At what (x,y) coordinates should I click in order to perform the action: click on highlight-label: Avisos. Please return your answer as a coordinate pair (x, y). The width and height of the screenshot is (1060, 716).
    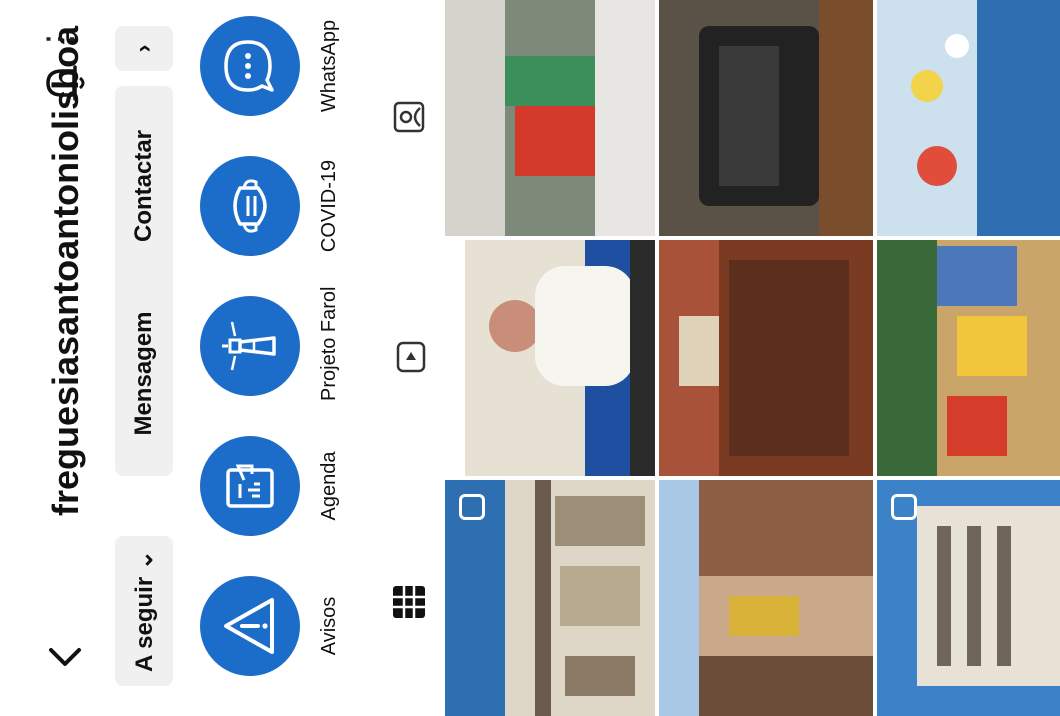
    Looking at the image, I should click on (329, 626).